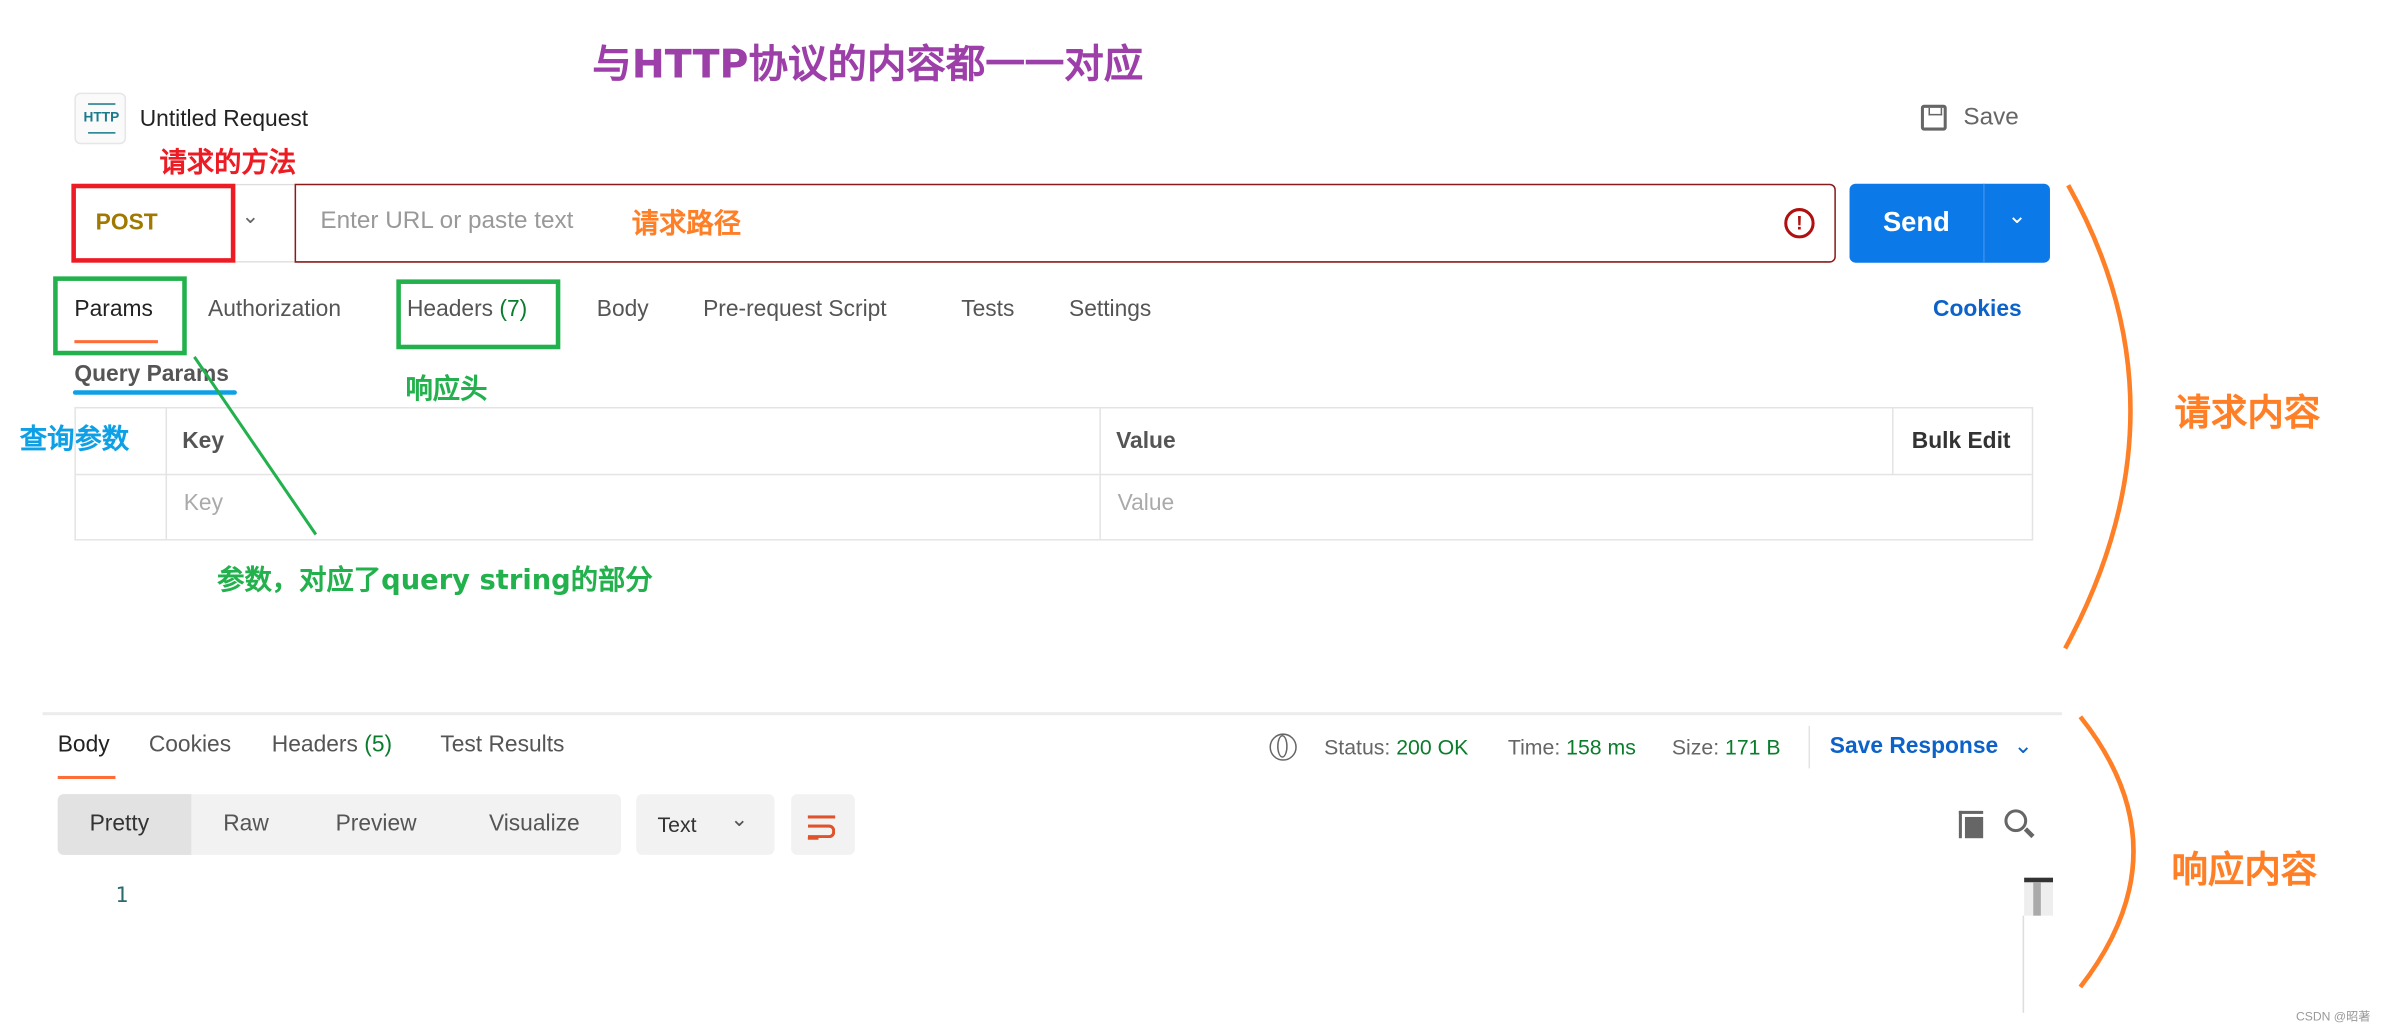 The width and height of the screenshot is (2381, 1033). What do you see at coordinates (2039, 896) in the screenshot?
I see `scrollbar` at bounding box center [2039, 896].